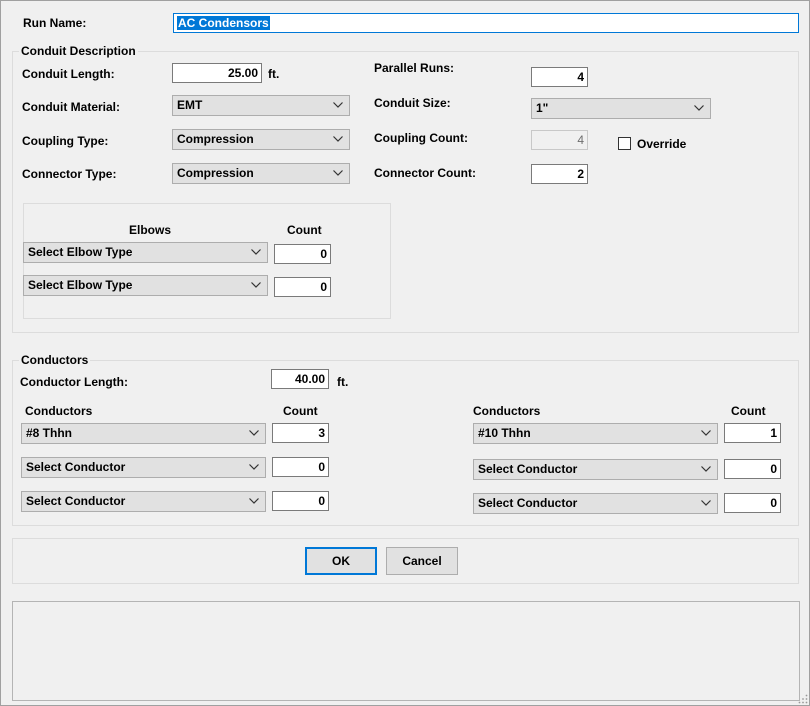 Image resolution: width=810 pixels, height=706 pixels. I want to click on cancel-button: Cancel, so click(422, 561).